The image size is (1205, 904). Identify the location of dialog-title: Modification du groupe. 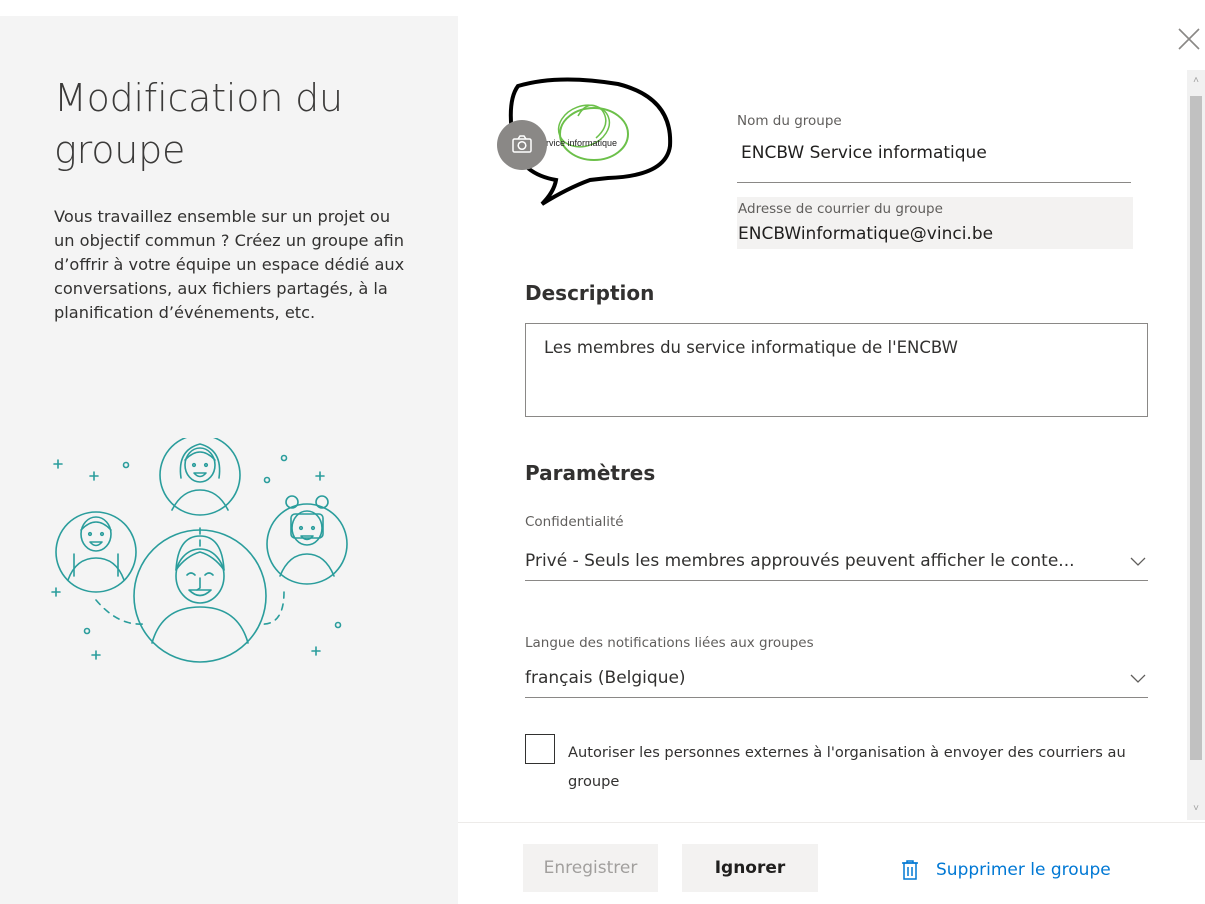
(198, 124).